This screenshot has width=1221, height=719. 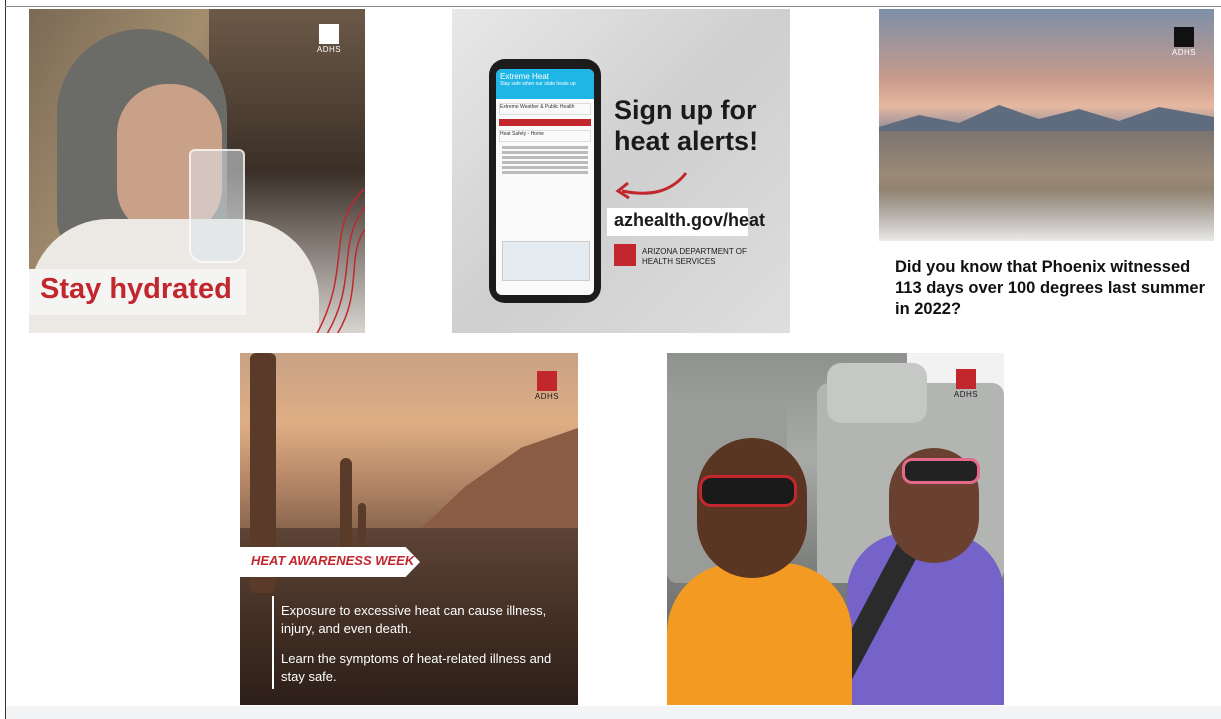 I want to click on banner-title: HEAT AWARENESS WEEK, so click(x=332, y=560).